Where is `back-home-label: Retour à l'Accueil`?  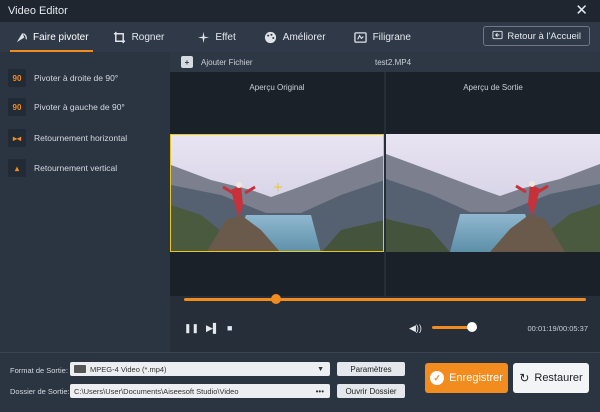
back-home-label: Retour à l'Accueil is located at coordinates (544, 36).